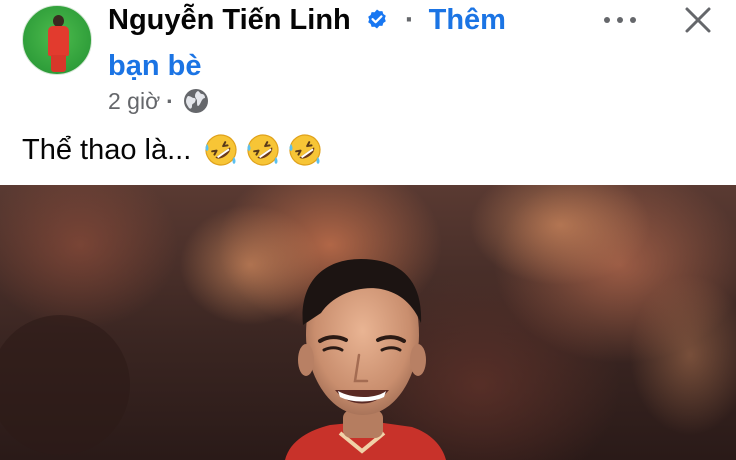 Image resolution: width=736 pixels, height=460 pixels. Describe the element at coordinates (154, 66) in the screenshot. I see `add-friend-link-continued: bạn bè` at that location.